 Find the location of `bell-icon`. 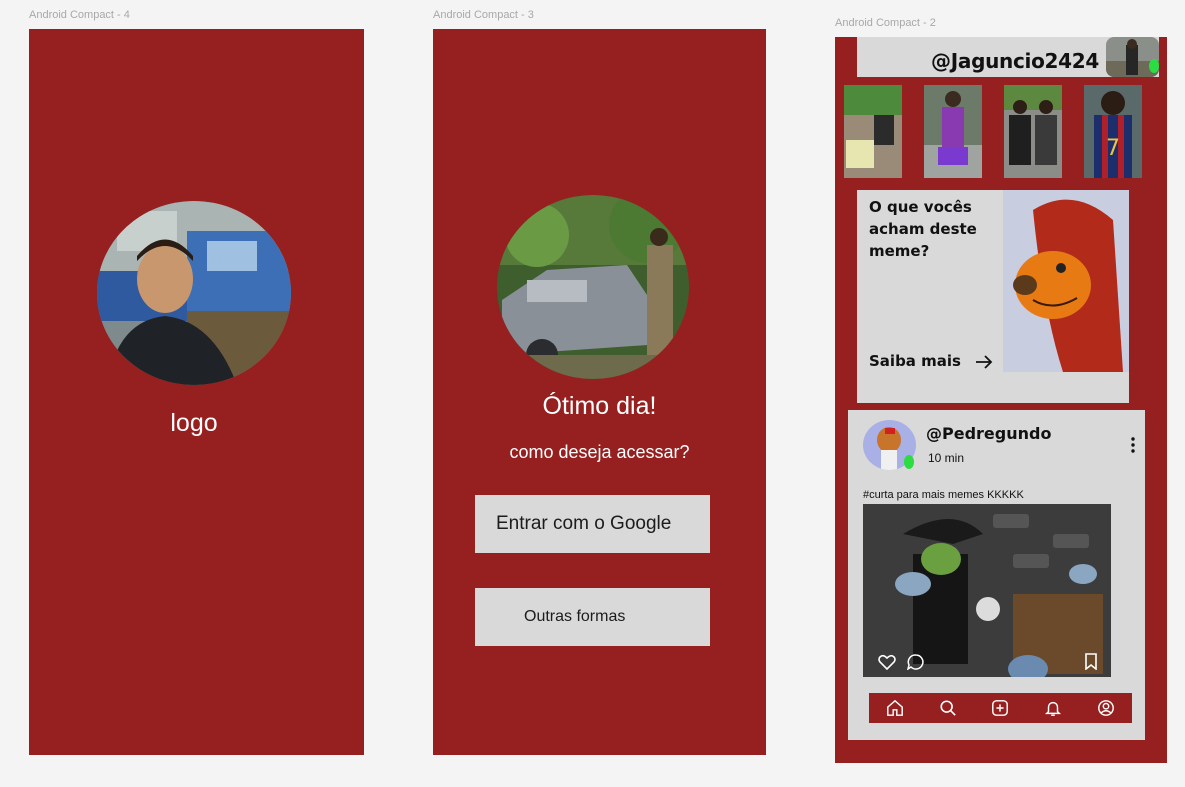

bell-icon is located at coordinates (1053, 708).